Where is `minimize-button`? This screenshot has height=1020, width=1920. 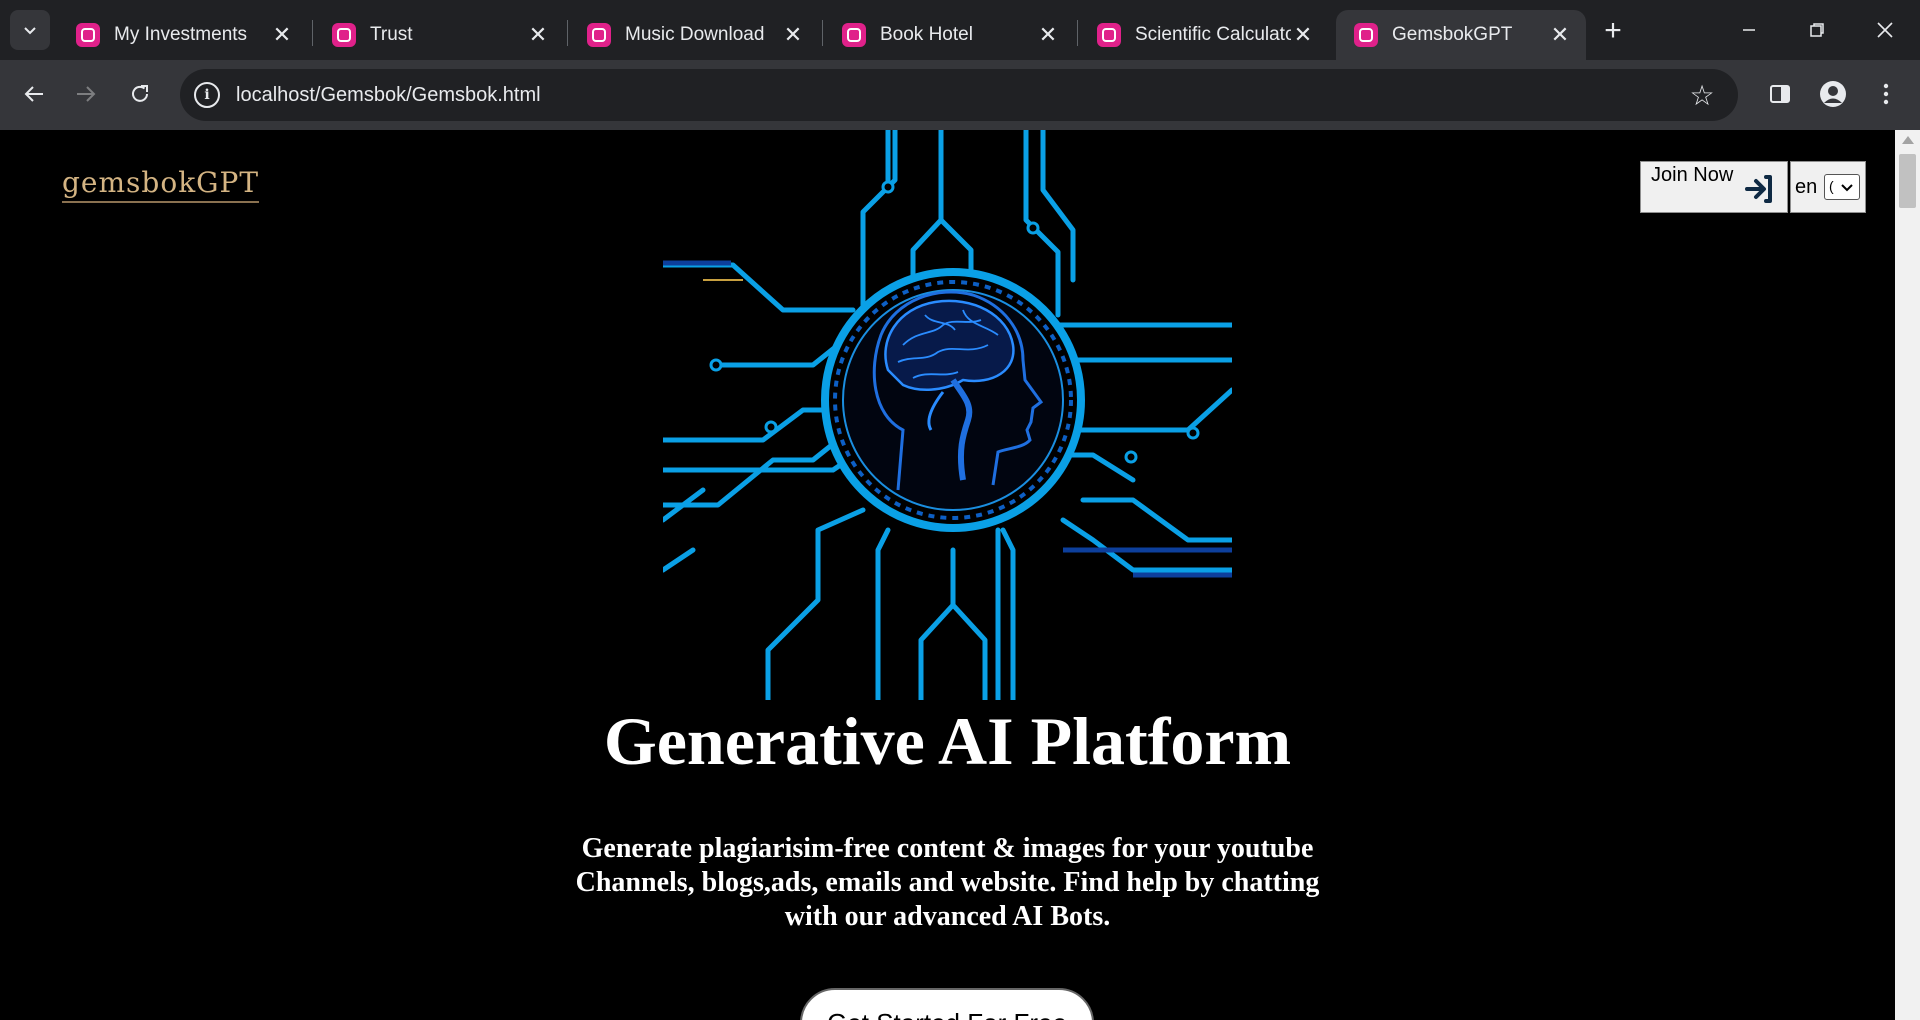 minimize-button is located at coordinates (1749, 30).